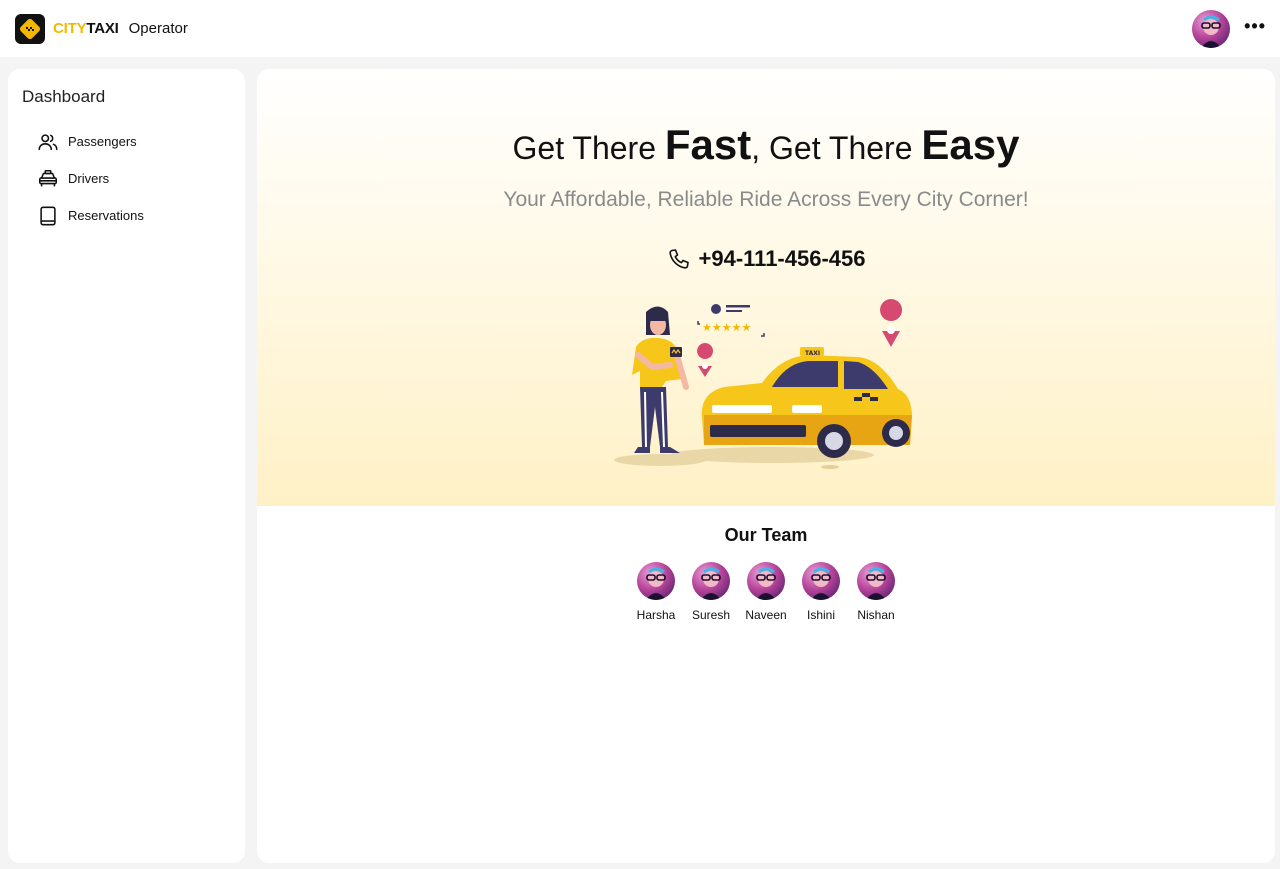 The width and height of the screenshot is (1280, 869). I want to click on sidebar-item-label: Passengers, so click(102, 141).